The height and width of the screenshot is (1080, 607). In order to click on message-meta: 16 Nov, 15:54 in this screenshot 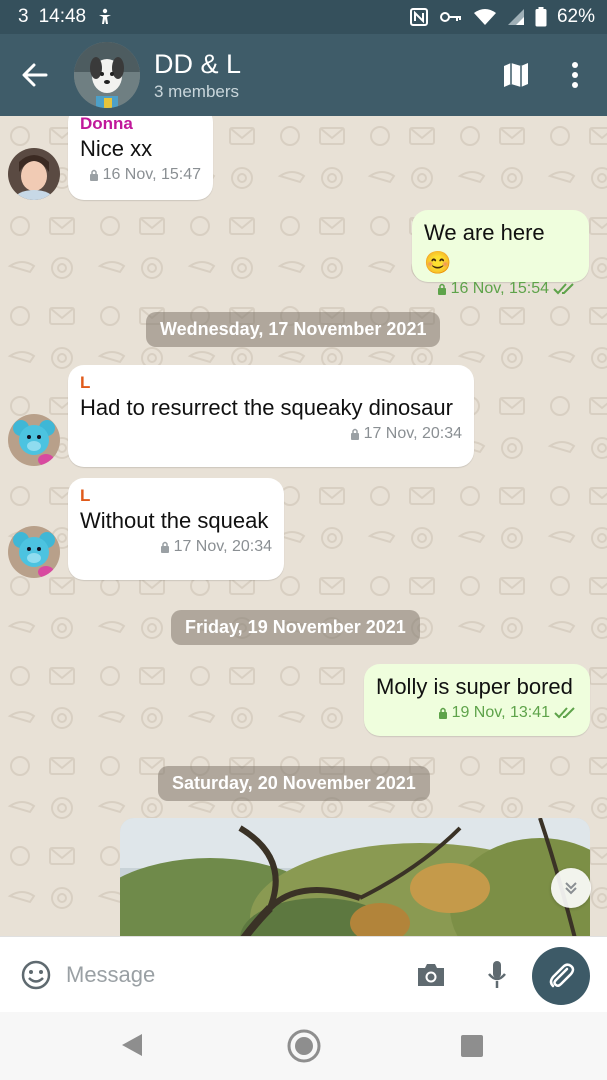, I will do `click(500, 289)`.